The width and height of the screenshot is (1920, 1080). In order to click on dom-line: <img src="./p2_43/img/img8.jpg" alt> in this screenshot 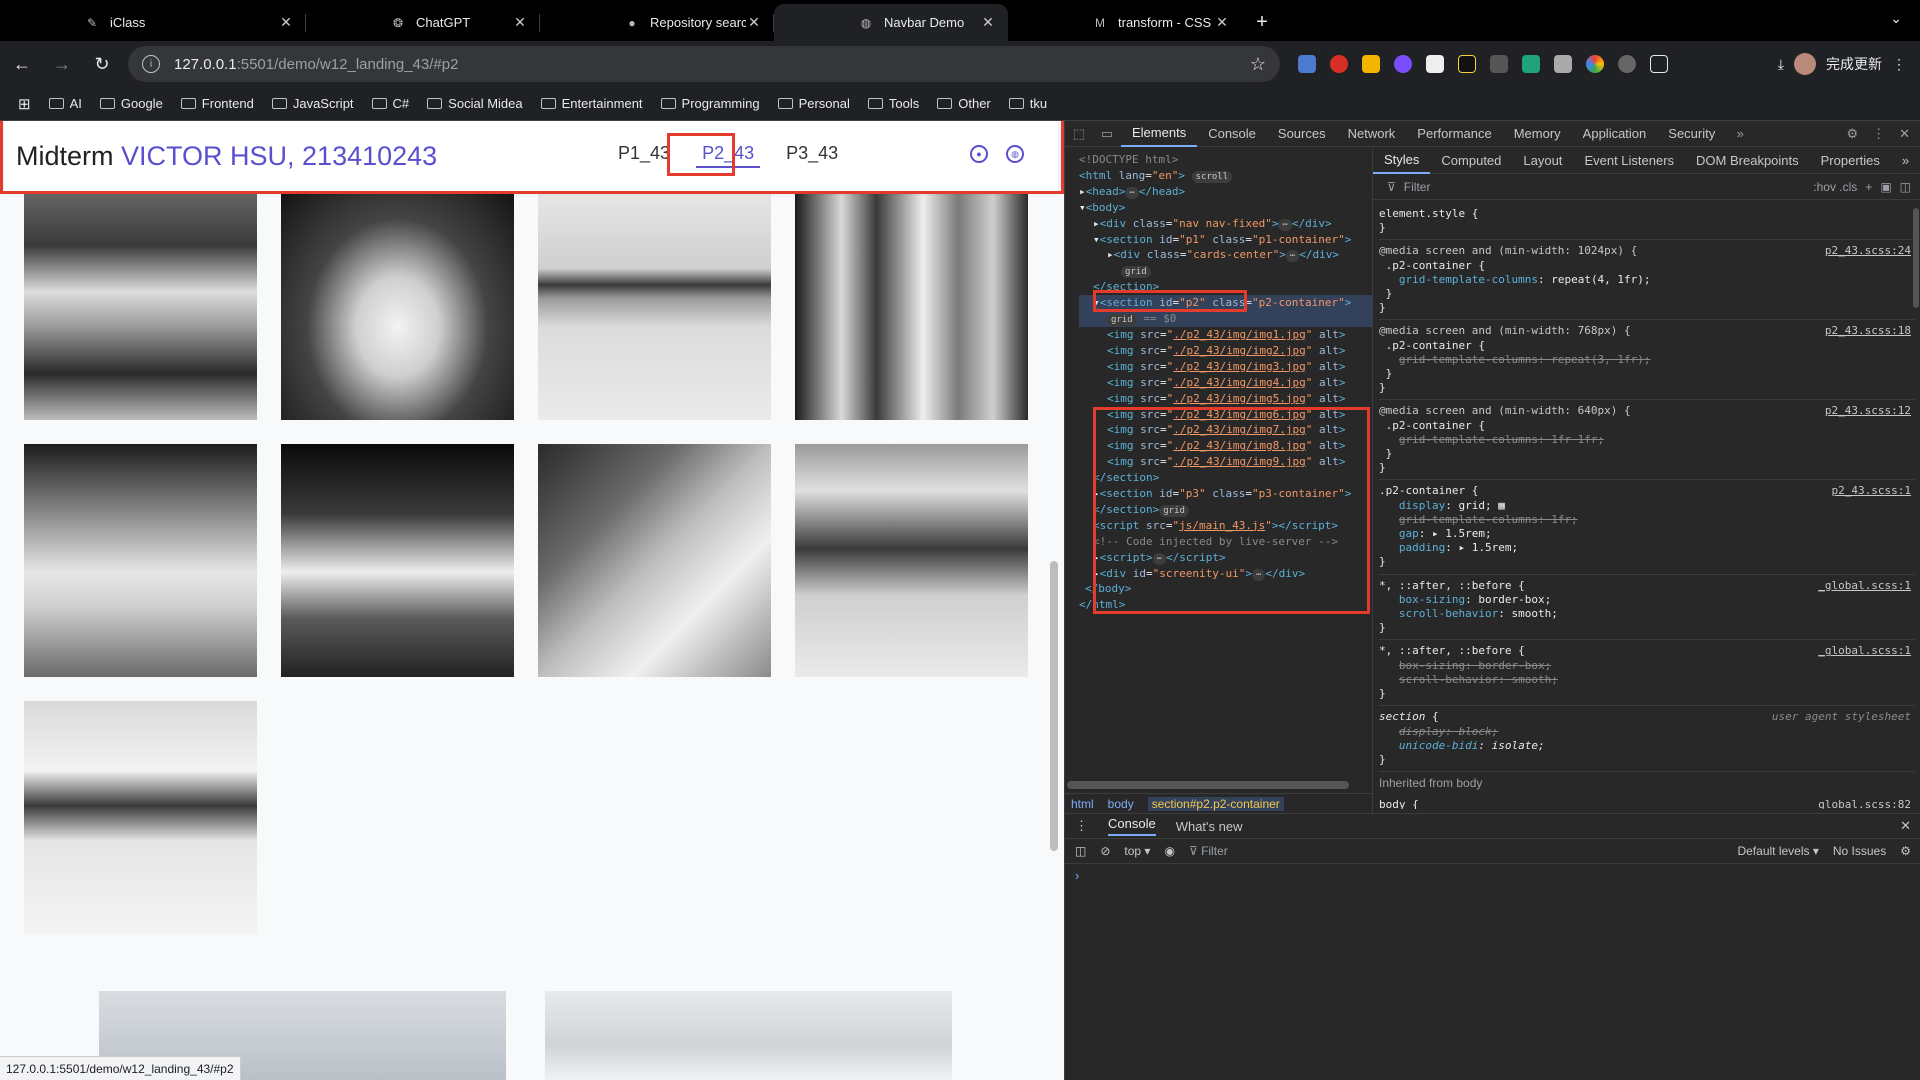, I will do `click(1225, 446)`.